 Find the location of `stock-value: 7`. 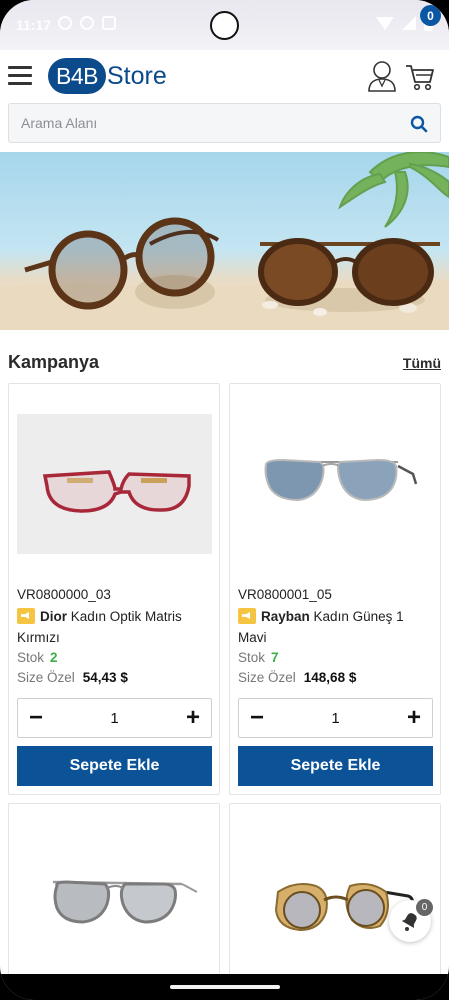

stock-value: 7 is located at coordinates (275, 657).